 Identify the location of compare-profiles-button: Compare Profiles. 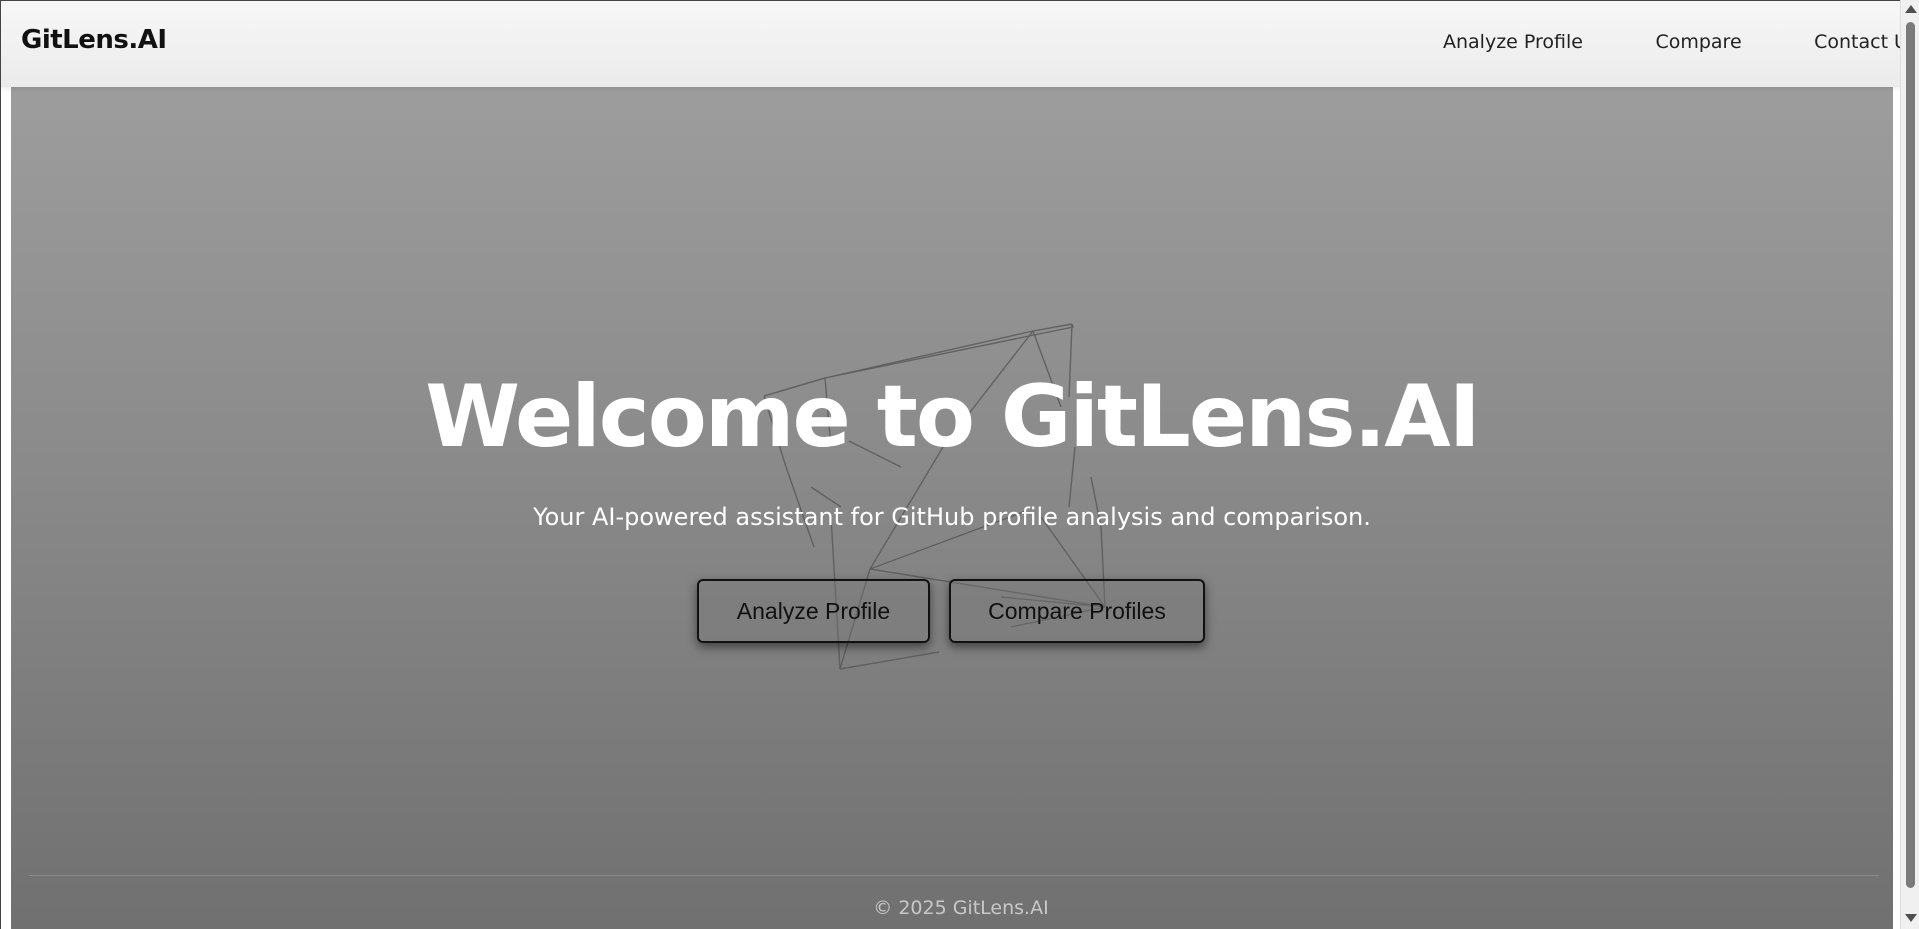
(1077, 611).